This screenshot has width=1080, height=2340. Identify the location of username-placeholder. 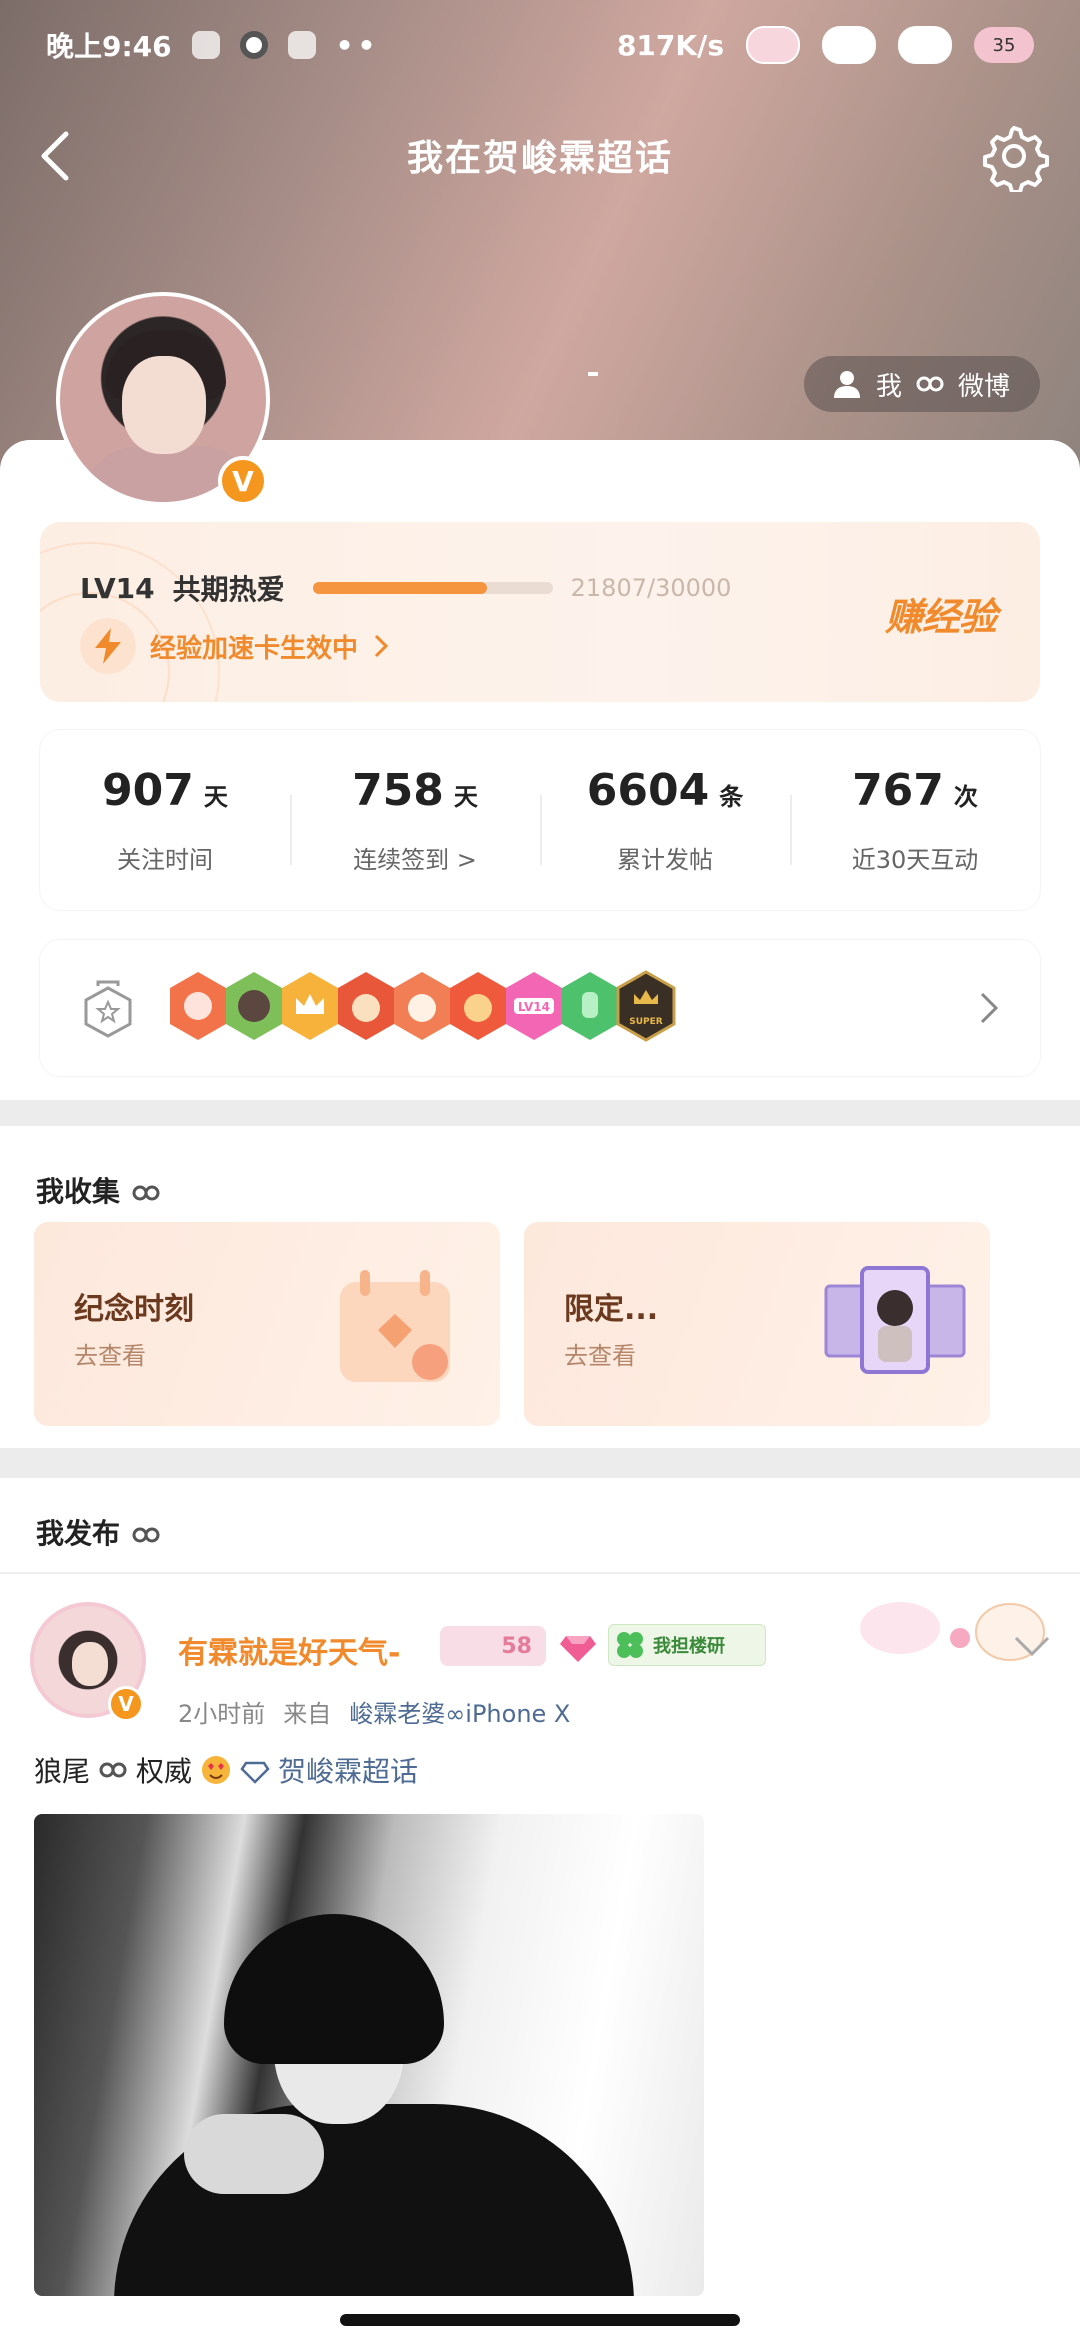
(593, 374).